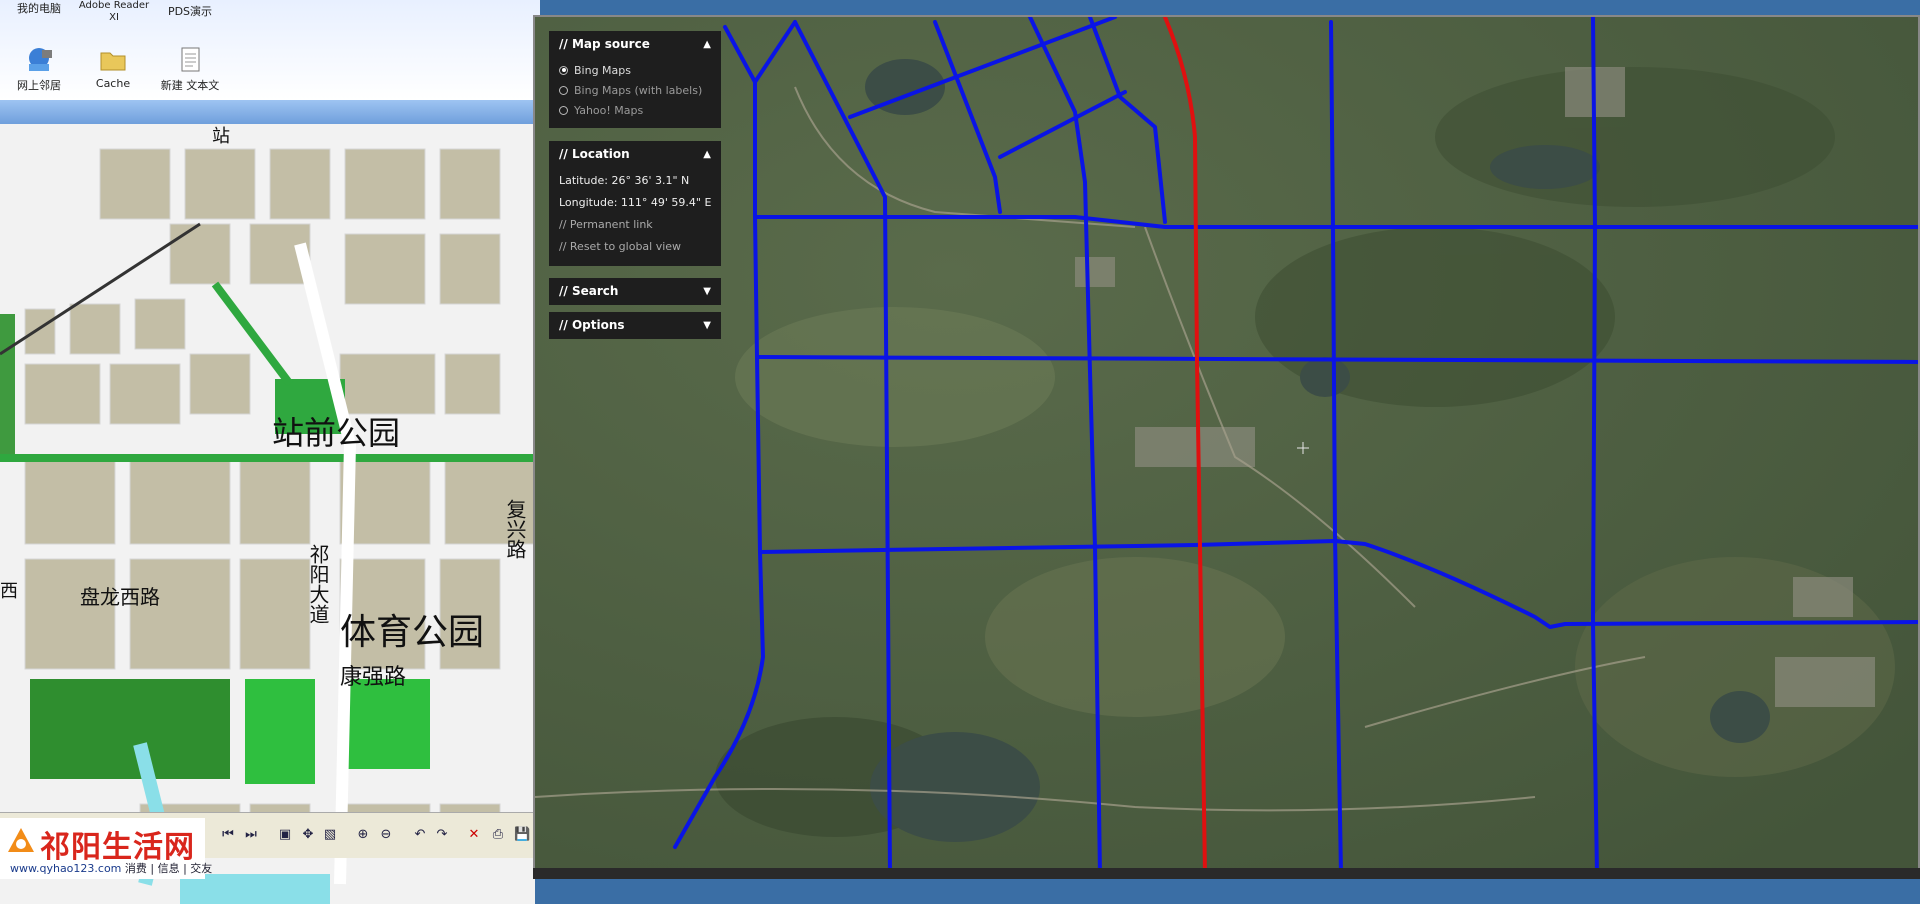 The width and height of the screenshot is (1920, 904). I want to click on desktop-icon-label: PDS演示, so click(190, 11).